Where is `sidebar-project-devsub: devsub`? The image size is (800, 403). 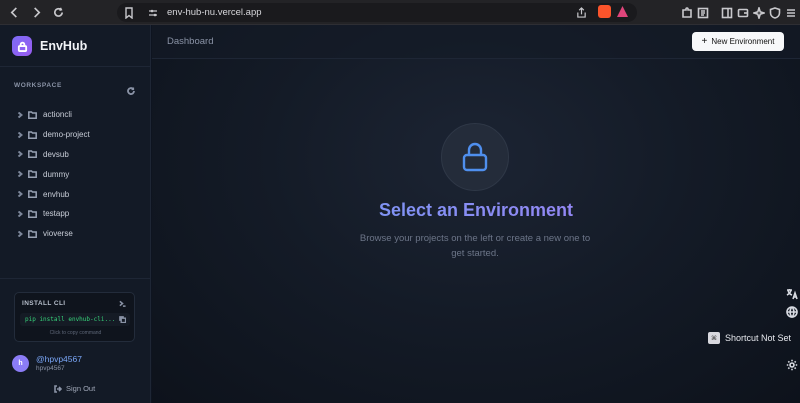
sidebar-project-devsub: devsub is located at coordinates (75, 155).